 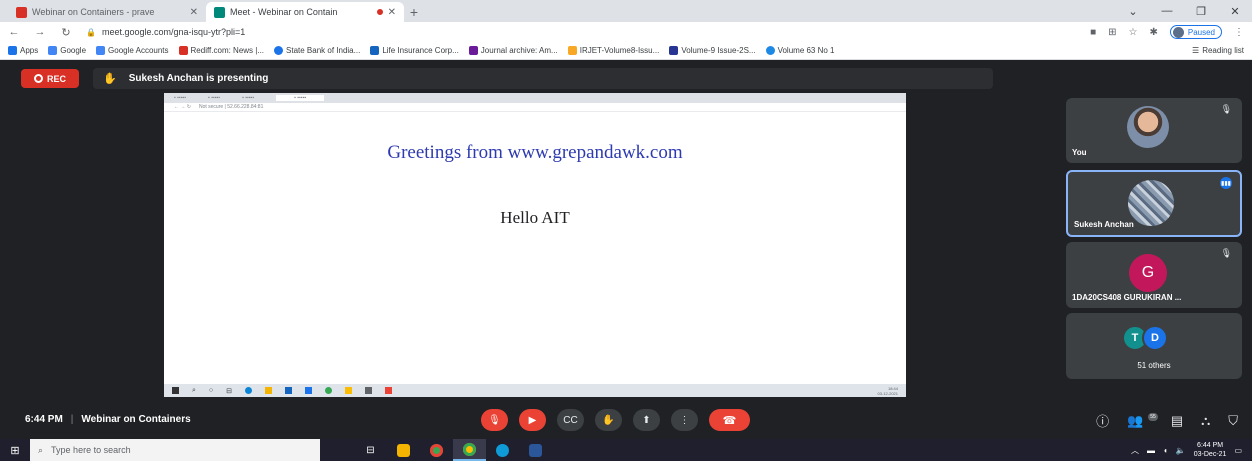 What do you see at coordinates (1112, 32) in the screenshot?
I see `translate-icon: ⊞` at bounding box center [1112, 32].